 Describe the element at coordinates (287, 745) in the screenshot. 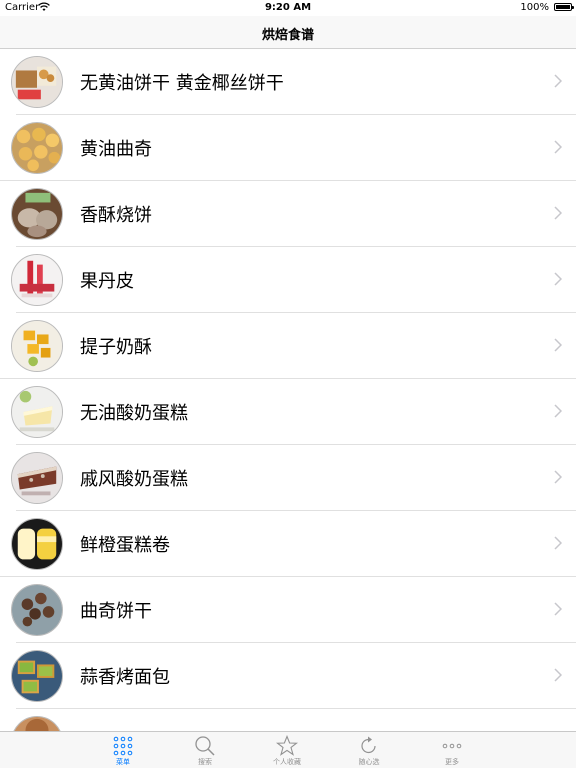

I see `star-icon` at that location.